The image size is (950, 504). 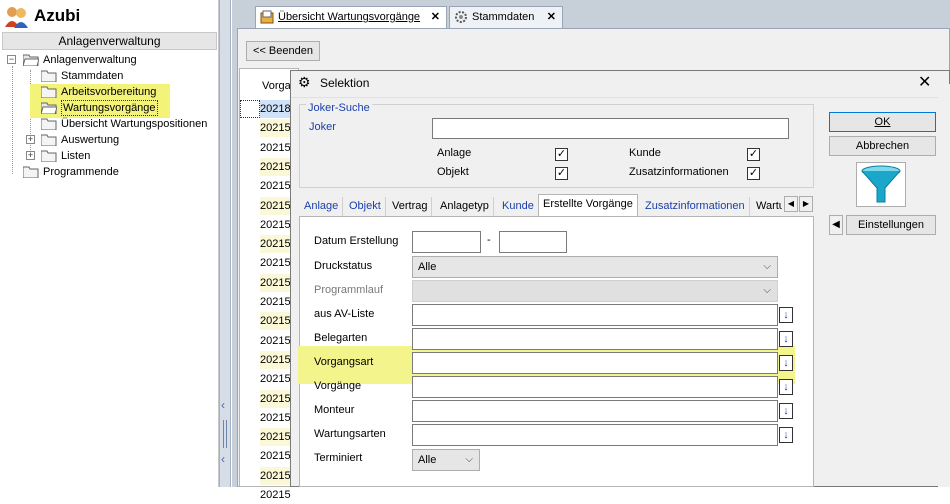 I want to click on grid-row: 20215, so click(x=280, y=495).